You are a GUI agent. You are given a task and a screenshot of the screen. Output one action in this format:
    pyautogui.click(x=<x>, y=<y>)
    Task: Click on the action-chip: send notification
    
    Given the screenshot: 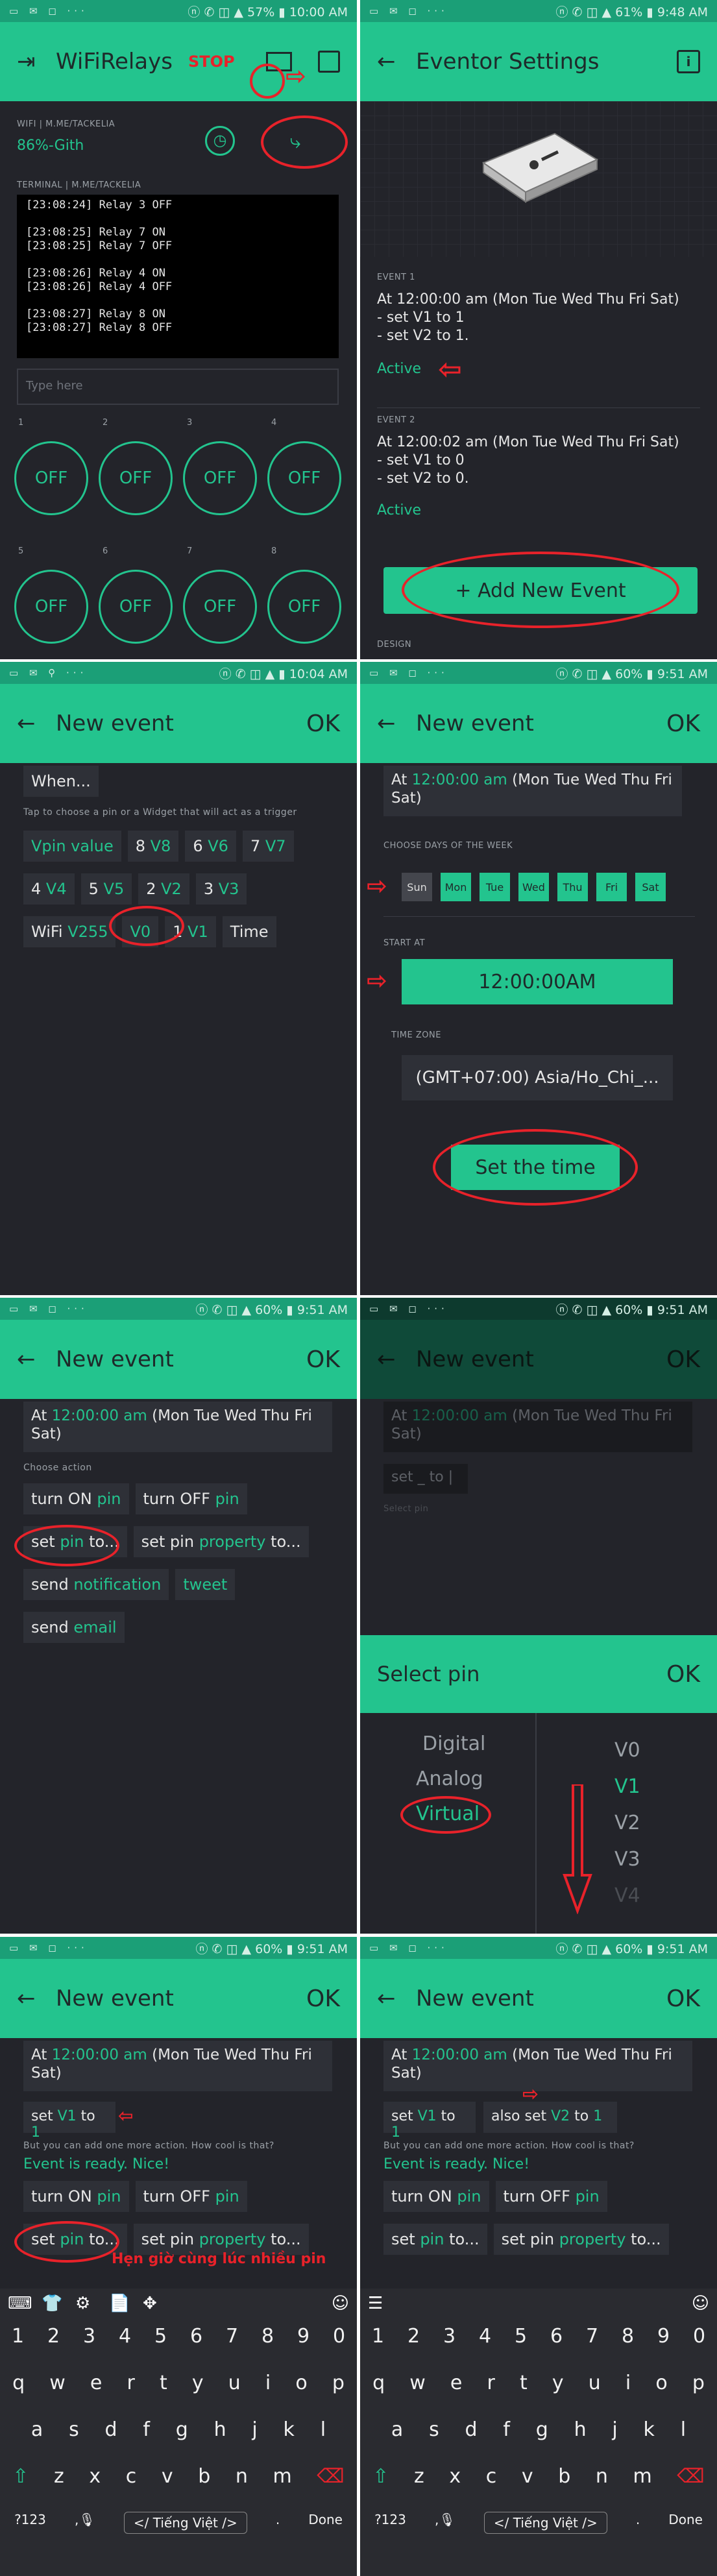 What is the action you would take?
    pyautogui.click(x=96, y=1584)
    